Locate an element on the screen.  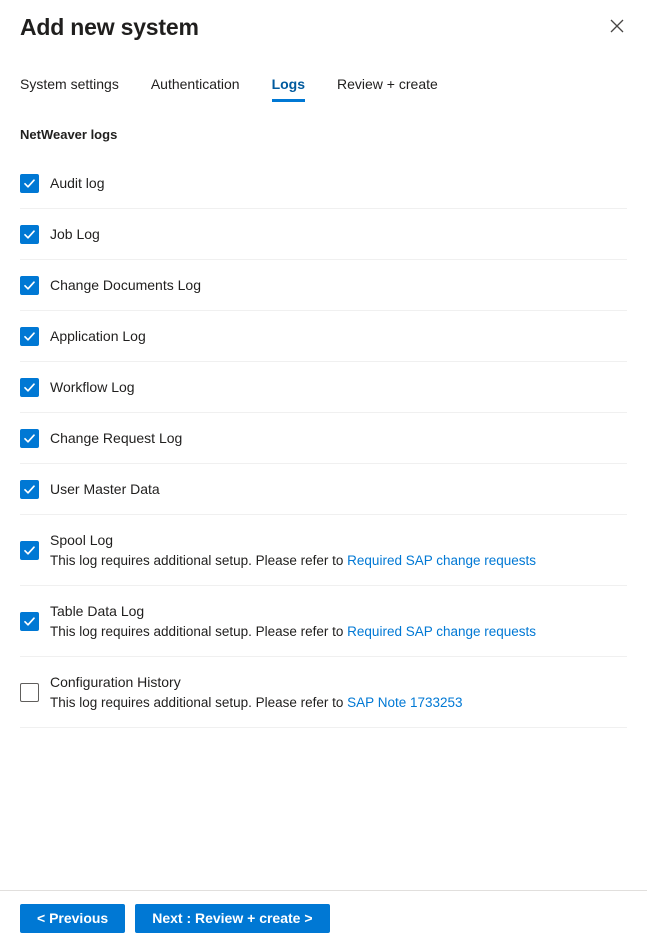
log-row-labels: Audit log is located at coordinates (77, 183).